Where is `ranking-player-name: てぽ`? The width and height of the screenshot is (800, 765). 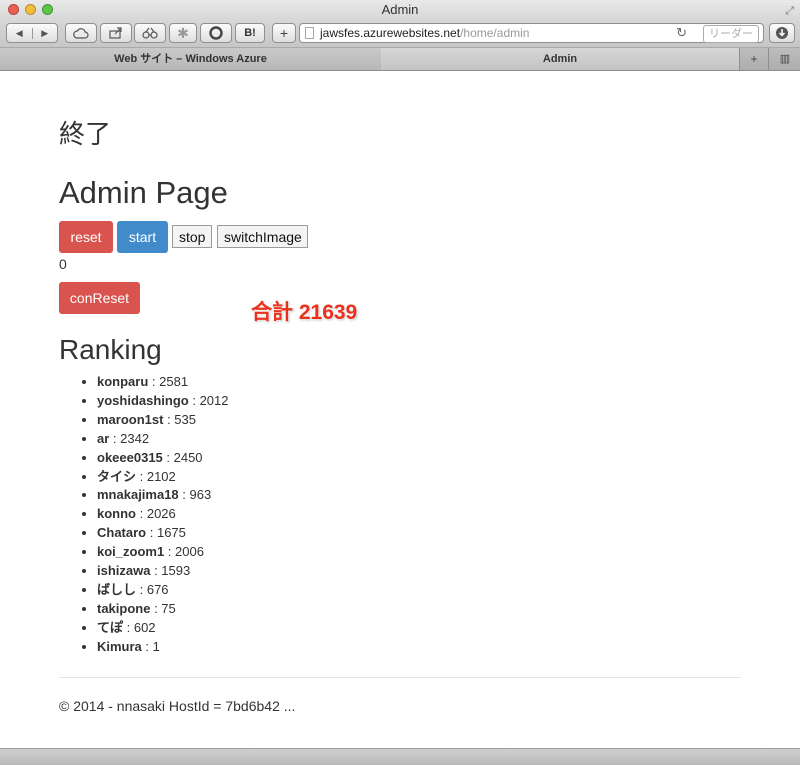
ranking-player-name: てぽ is located at coordinates (110, 627).